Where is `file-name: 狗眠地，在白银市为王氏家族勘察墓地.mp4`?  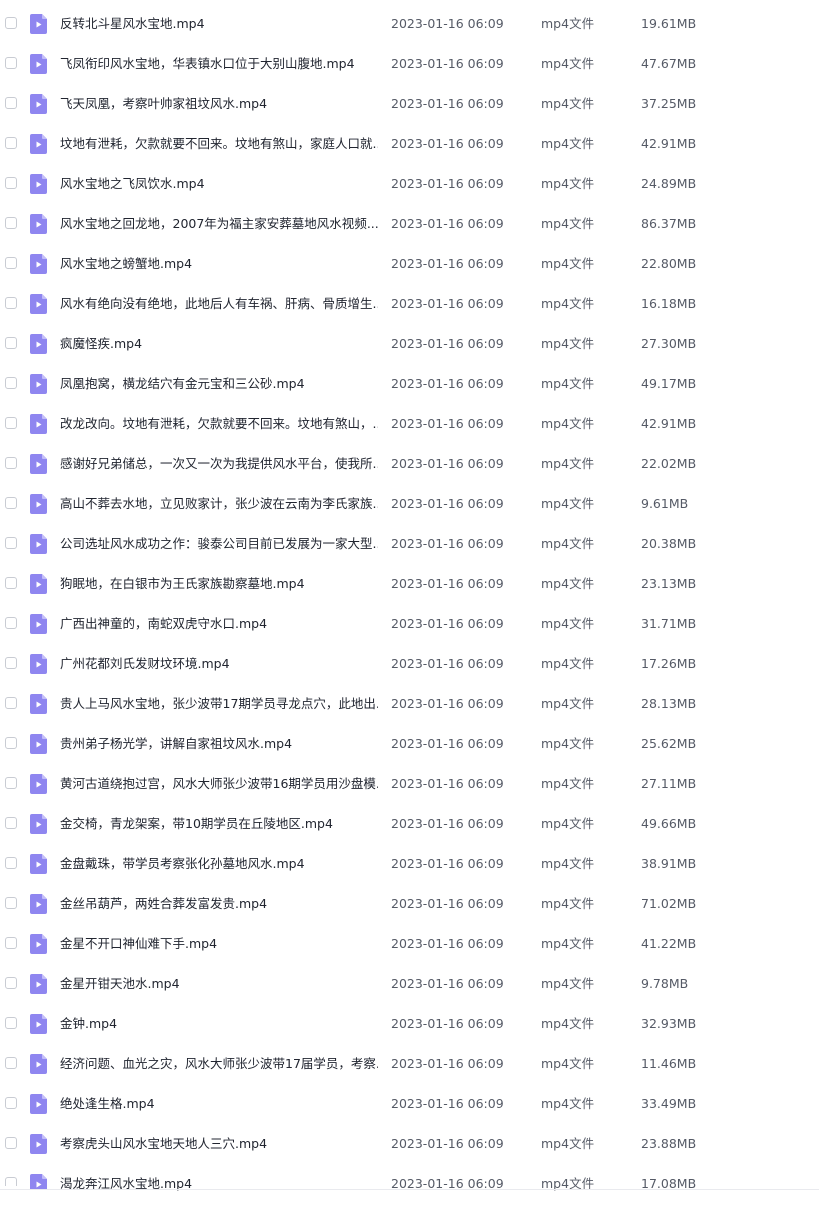 file-name: 狗眠地，在白银市为王氏家族勘察墓地.mp4 is located at coordinates (219, 584).